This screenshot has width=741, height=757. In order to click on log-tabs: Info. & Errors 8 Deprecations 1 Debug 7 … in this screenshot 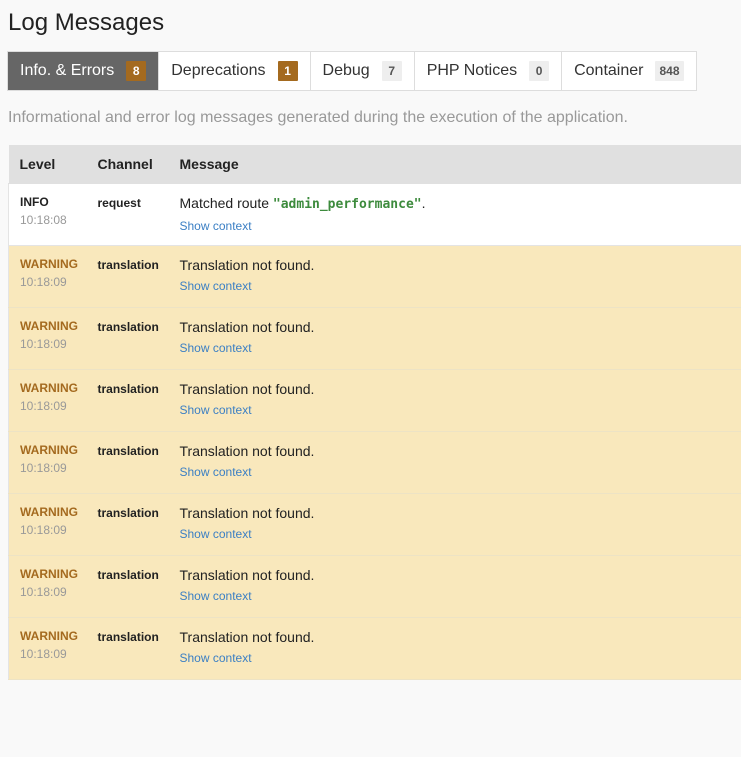, I will do `click(352, 71)`.